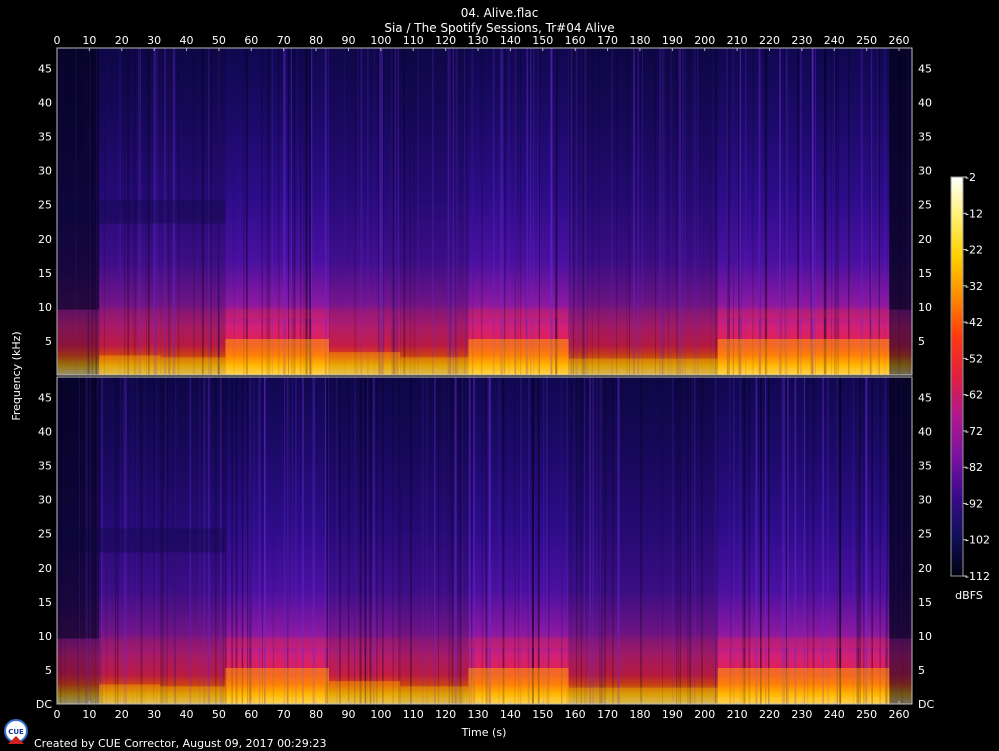  I want to click on y-tick-label-right: 15, so click(925, 273).